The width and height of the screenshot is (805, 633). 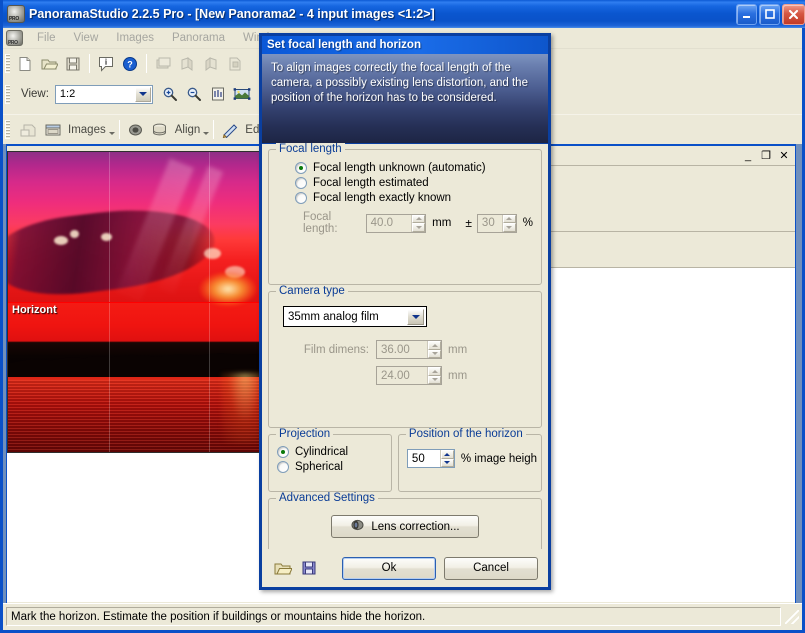 What do you see at coordinates (16, 14) in the screenshot?
I see `app-icon` at bounding box center [16, 14].